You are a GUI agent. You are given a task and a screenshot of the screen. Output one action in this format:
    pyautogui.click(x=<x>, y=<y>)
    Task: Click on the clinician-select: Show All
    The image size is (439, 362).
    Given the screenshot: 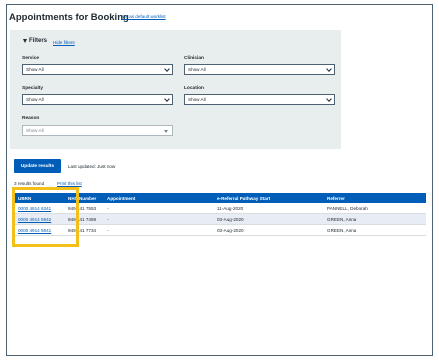 What is the action you would take?
    pyautogui.click(x=259, y=69)
    